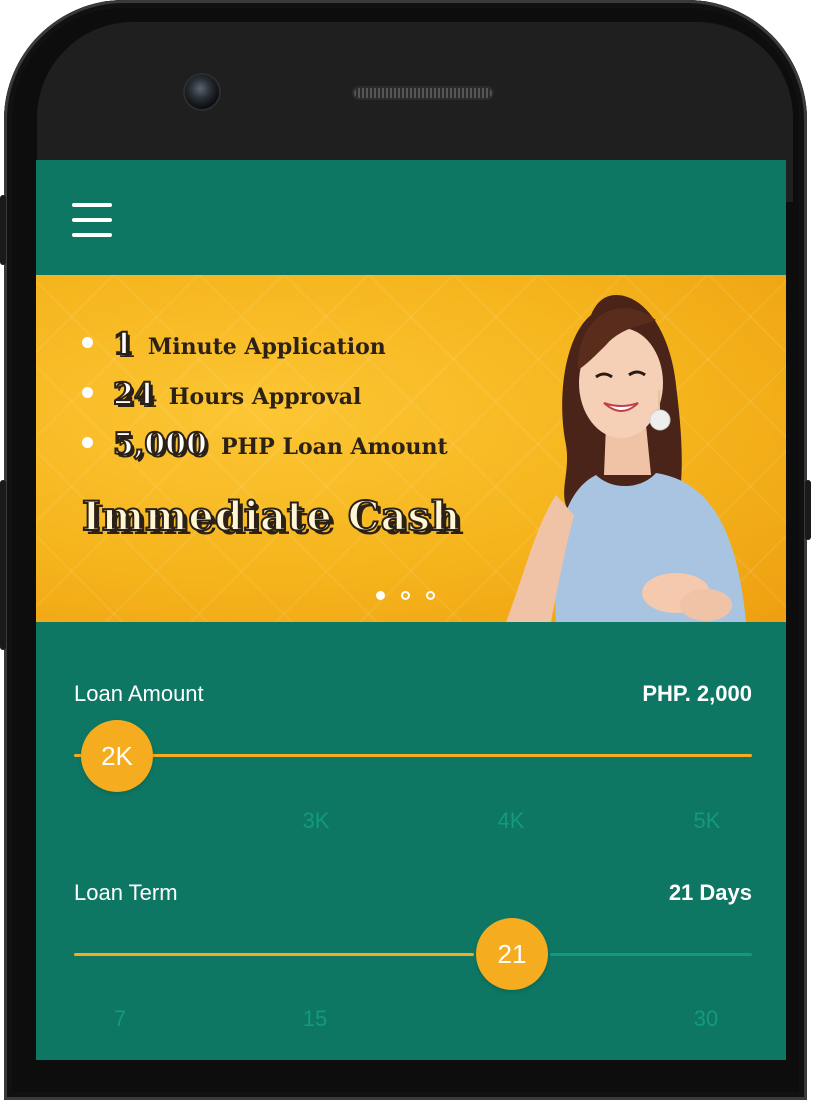 The height and width of the screenshot is (1100, 813). I want to click on hamburger-icon, so click(92, 220).